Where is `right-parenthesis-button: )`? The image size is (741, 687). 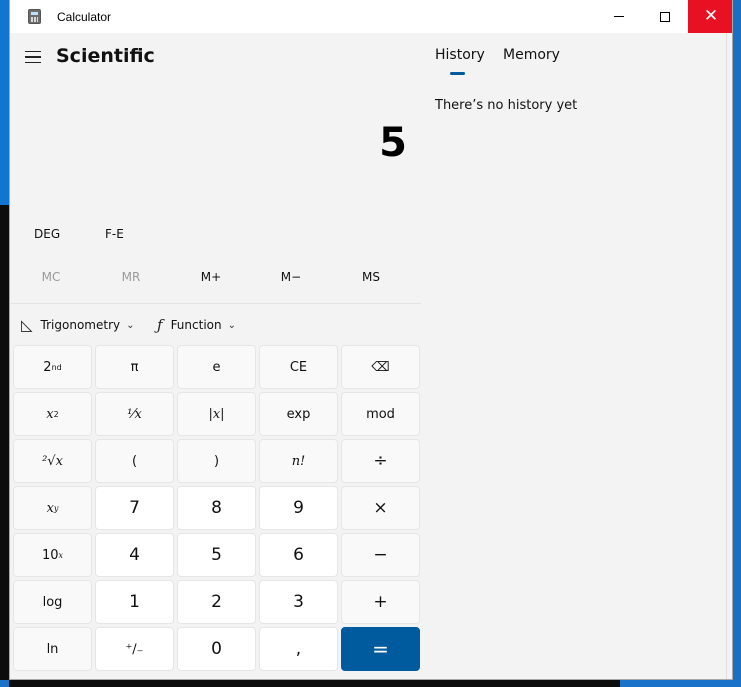
right-parenthesis-button: ) is located at coordinates (216, 461).